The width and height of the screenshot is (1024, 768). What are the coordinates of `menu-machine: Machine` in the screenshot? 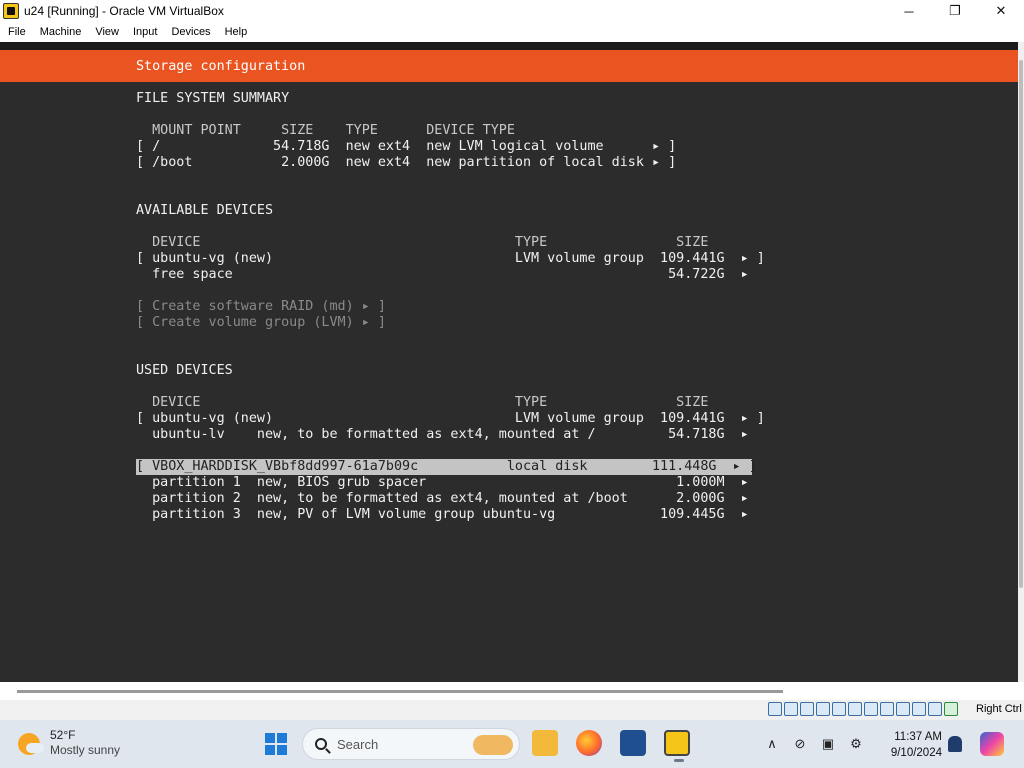 It's located at (61, 32).